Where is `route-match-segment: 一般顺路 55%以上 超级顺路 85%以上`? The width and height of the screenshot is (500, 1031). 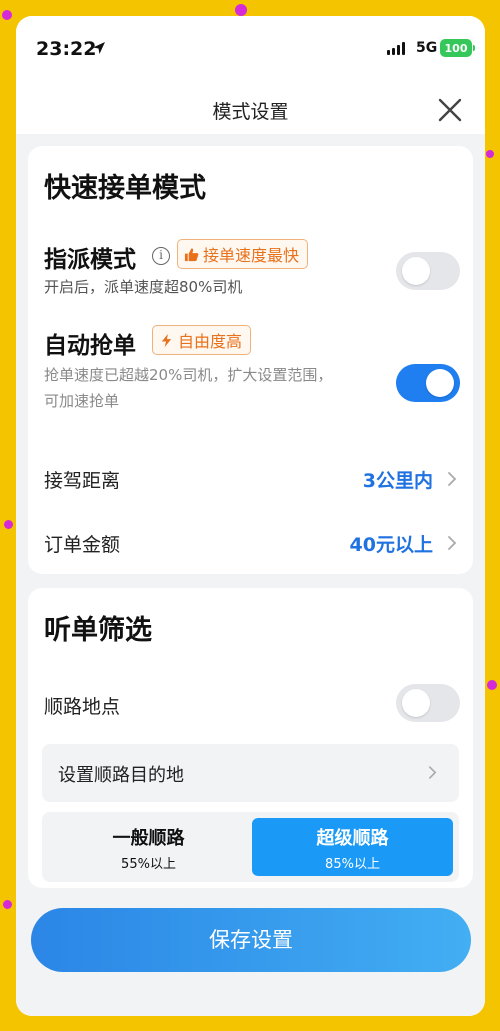 route-match-segment: 一般顺路 55%以上 超级顺路 85%以上 is located at coordinates (250, 847).